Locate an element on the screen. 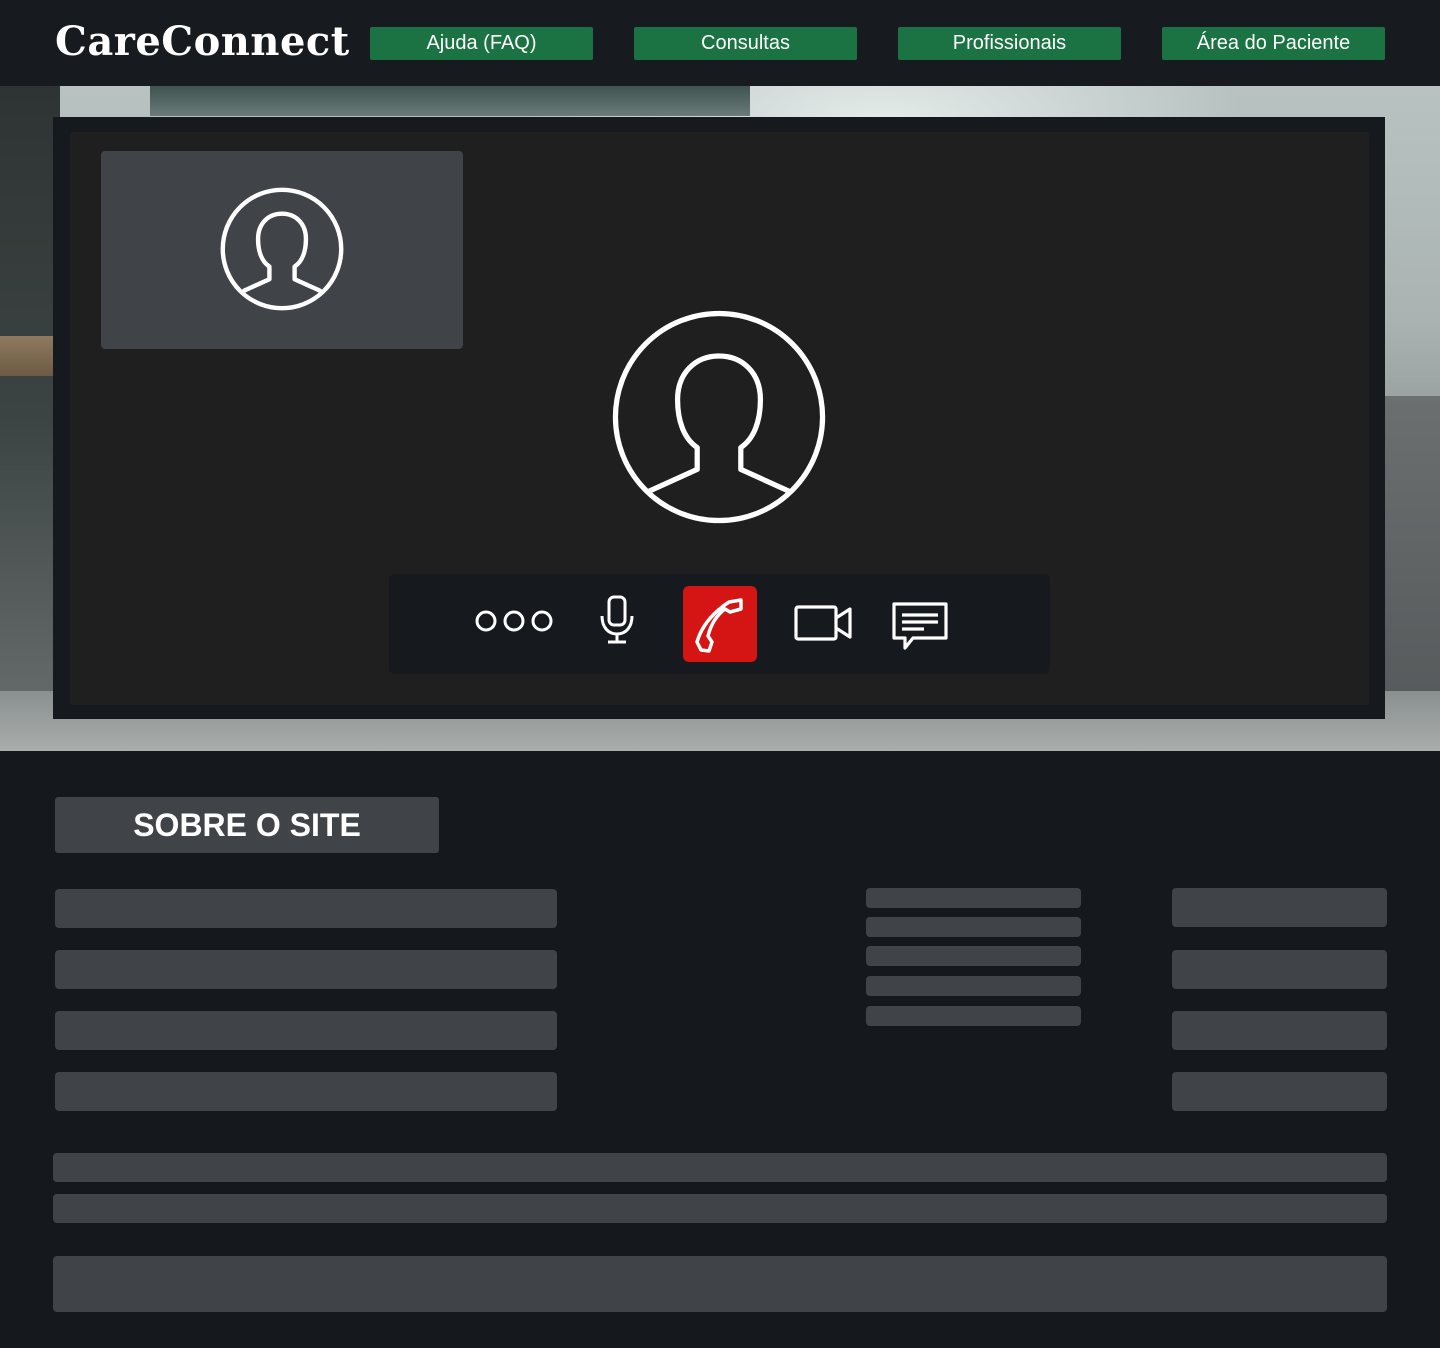  remote-participant-avatar is located at coordinates (719, 419).